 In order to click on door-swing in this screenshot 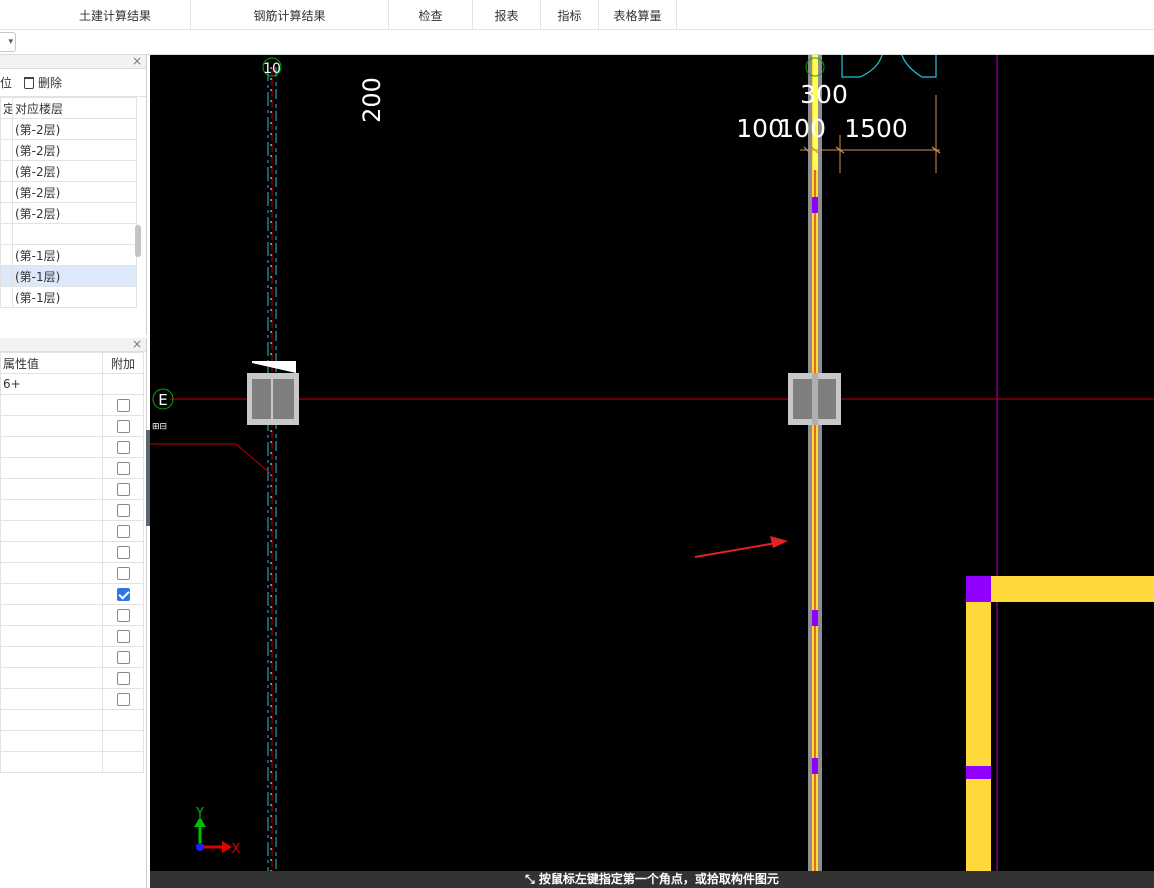, I will do `click(889, 66)`.